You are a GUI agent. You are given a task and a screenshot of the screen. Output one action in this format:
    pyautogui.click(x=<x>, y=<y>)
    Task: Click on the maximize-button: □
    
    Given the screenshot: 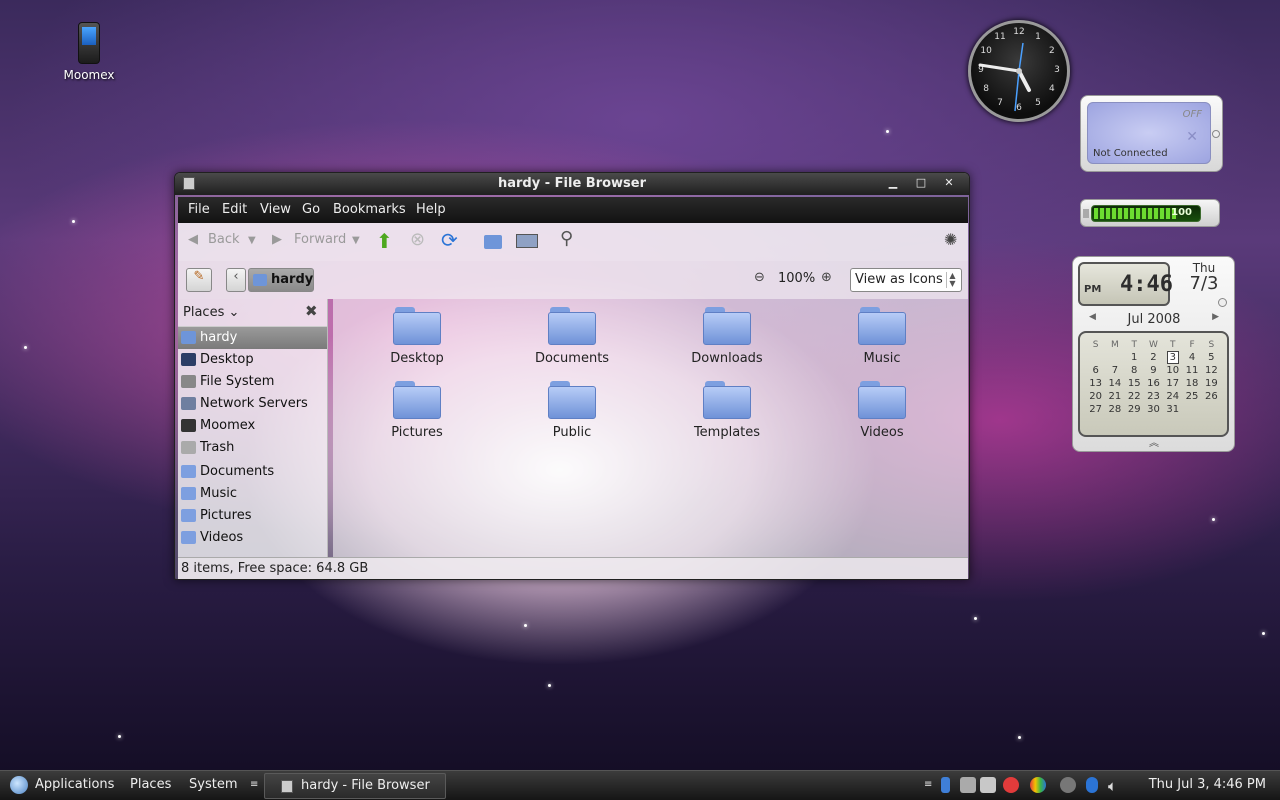 What is the action you would take?
    pyautogui.click(x=921, y=183)
    